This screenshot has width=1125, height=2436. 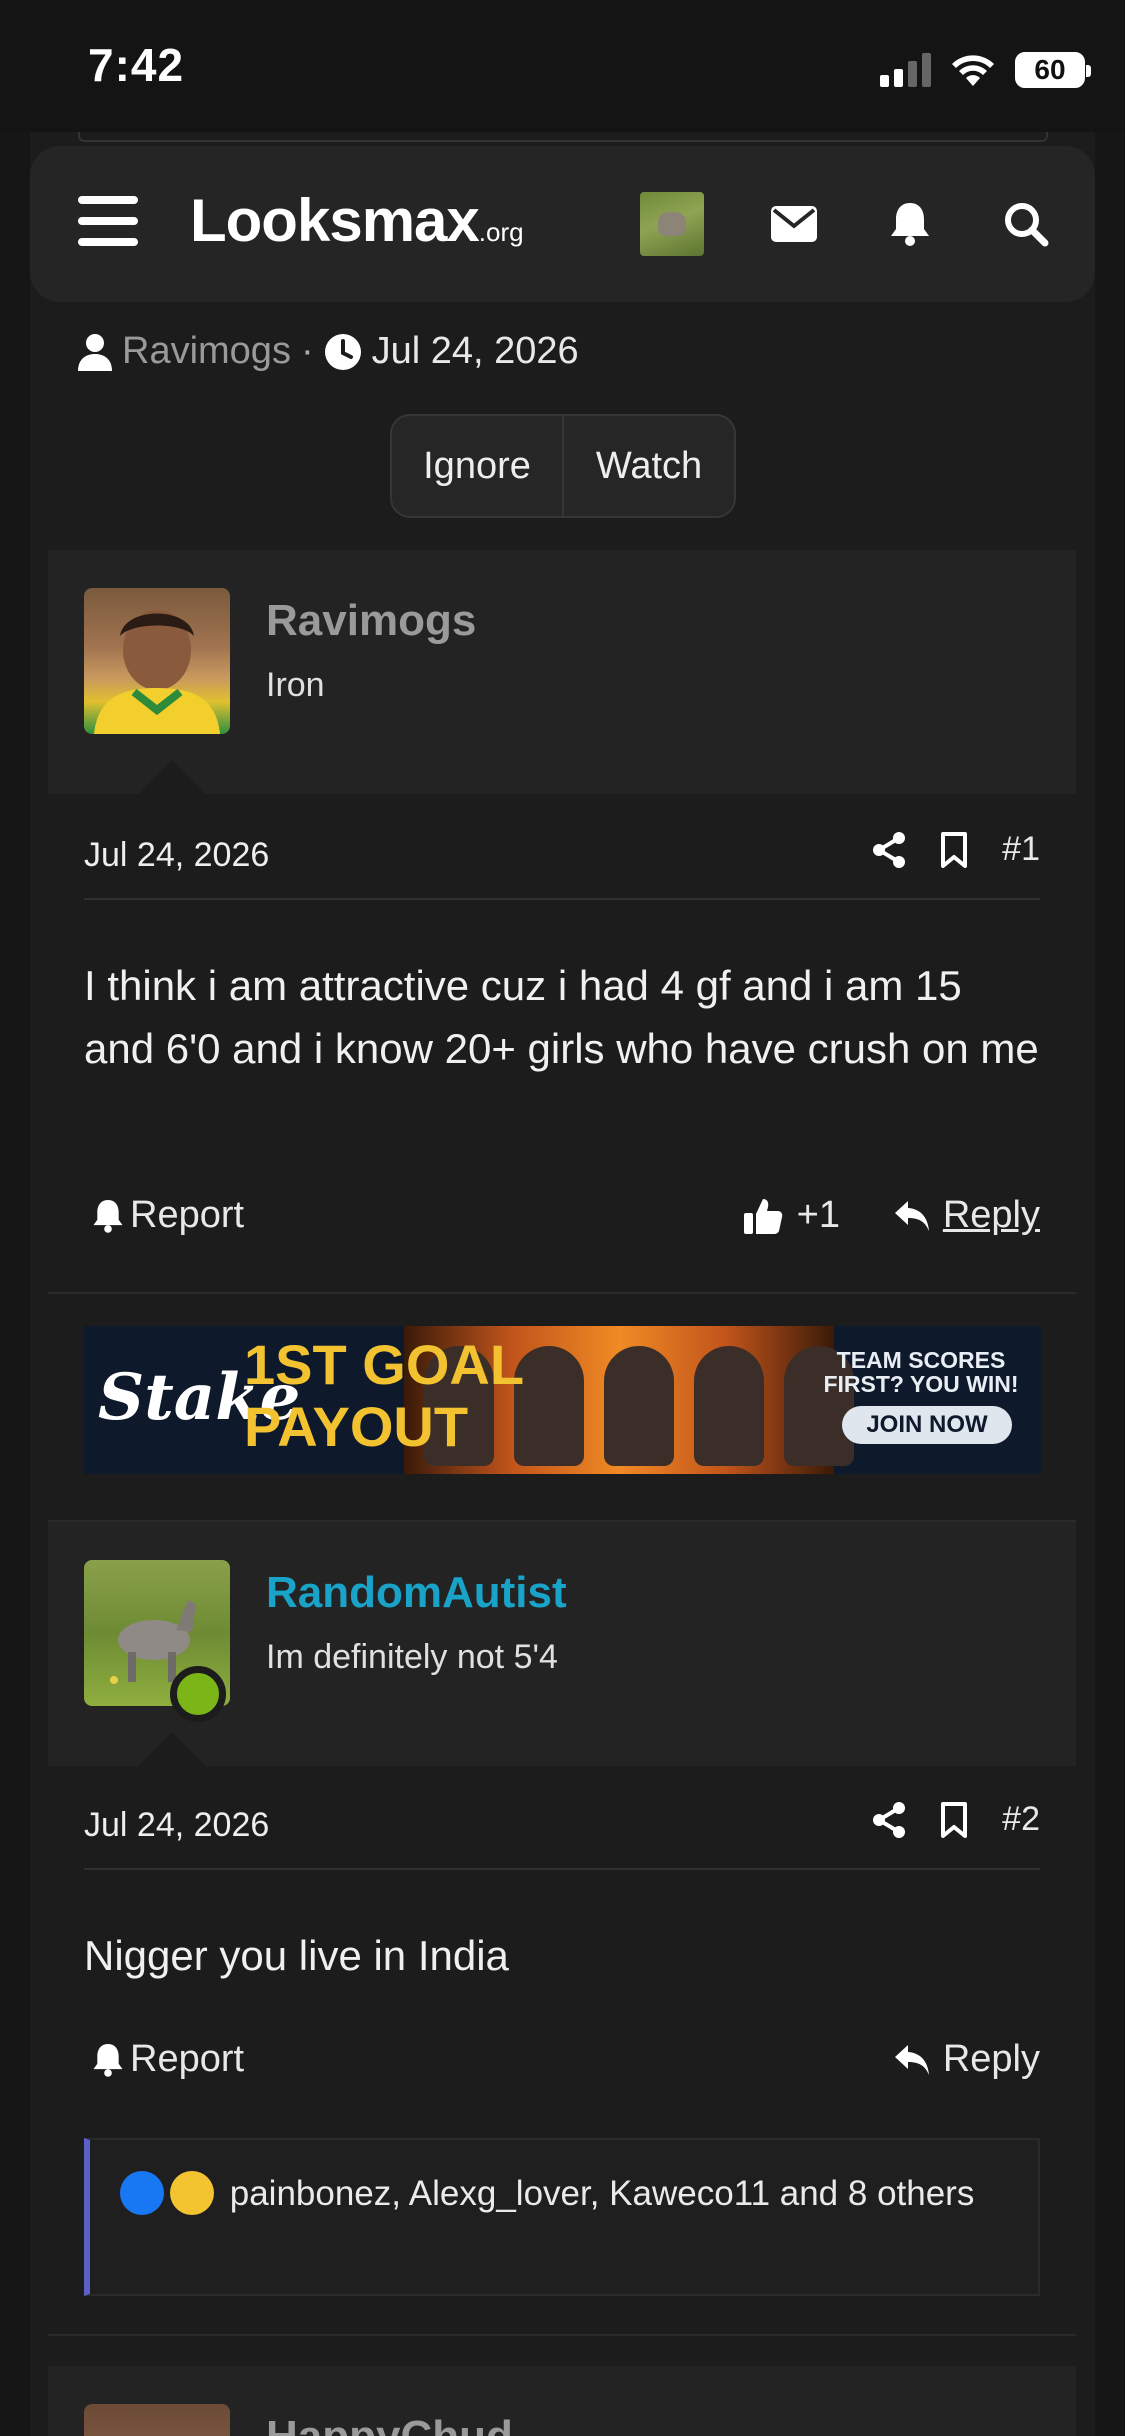 I want to click on thread-author: Ravimogs, so click(x=206, y=351).